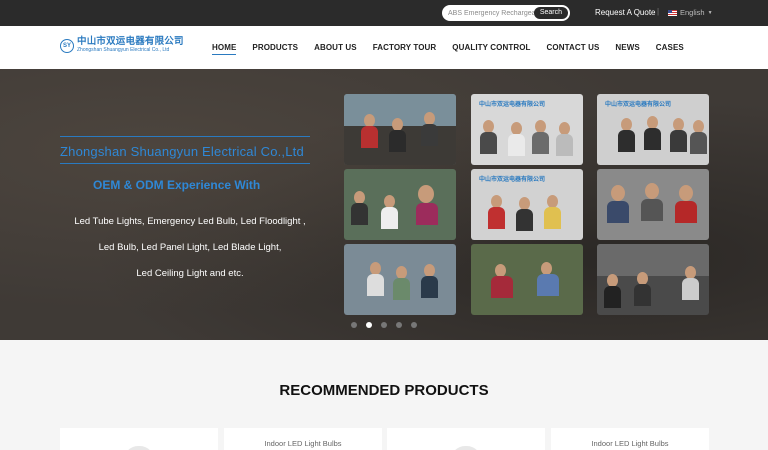 The width and height of the screenshot is (768, 450). I want to click on hero-divider-bottom, so click(185, 163).